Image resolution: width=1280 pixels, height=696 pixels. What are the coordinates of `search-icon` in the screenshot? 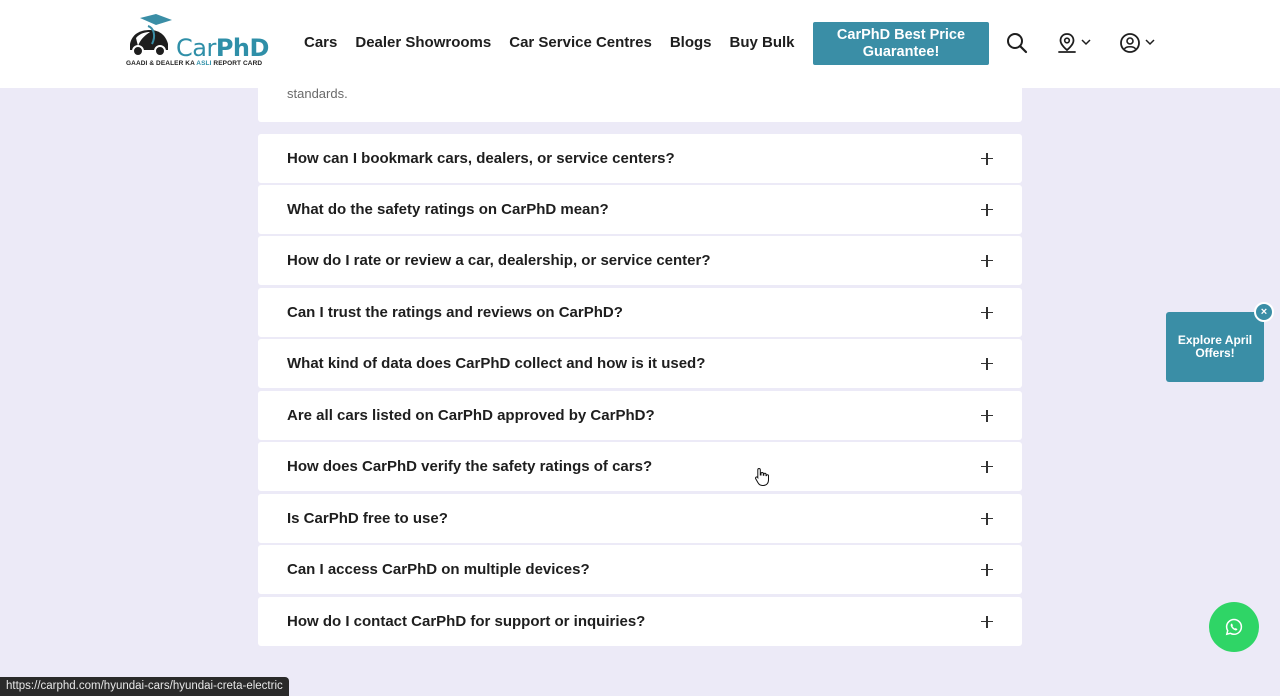 It's located at (1017, 43).